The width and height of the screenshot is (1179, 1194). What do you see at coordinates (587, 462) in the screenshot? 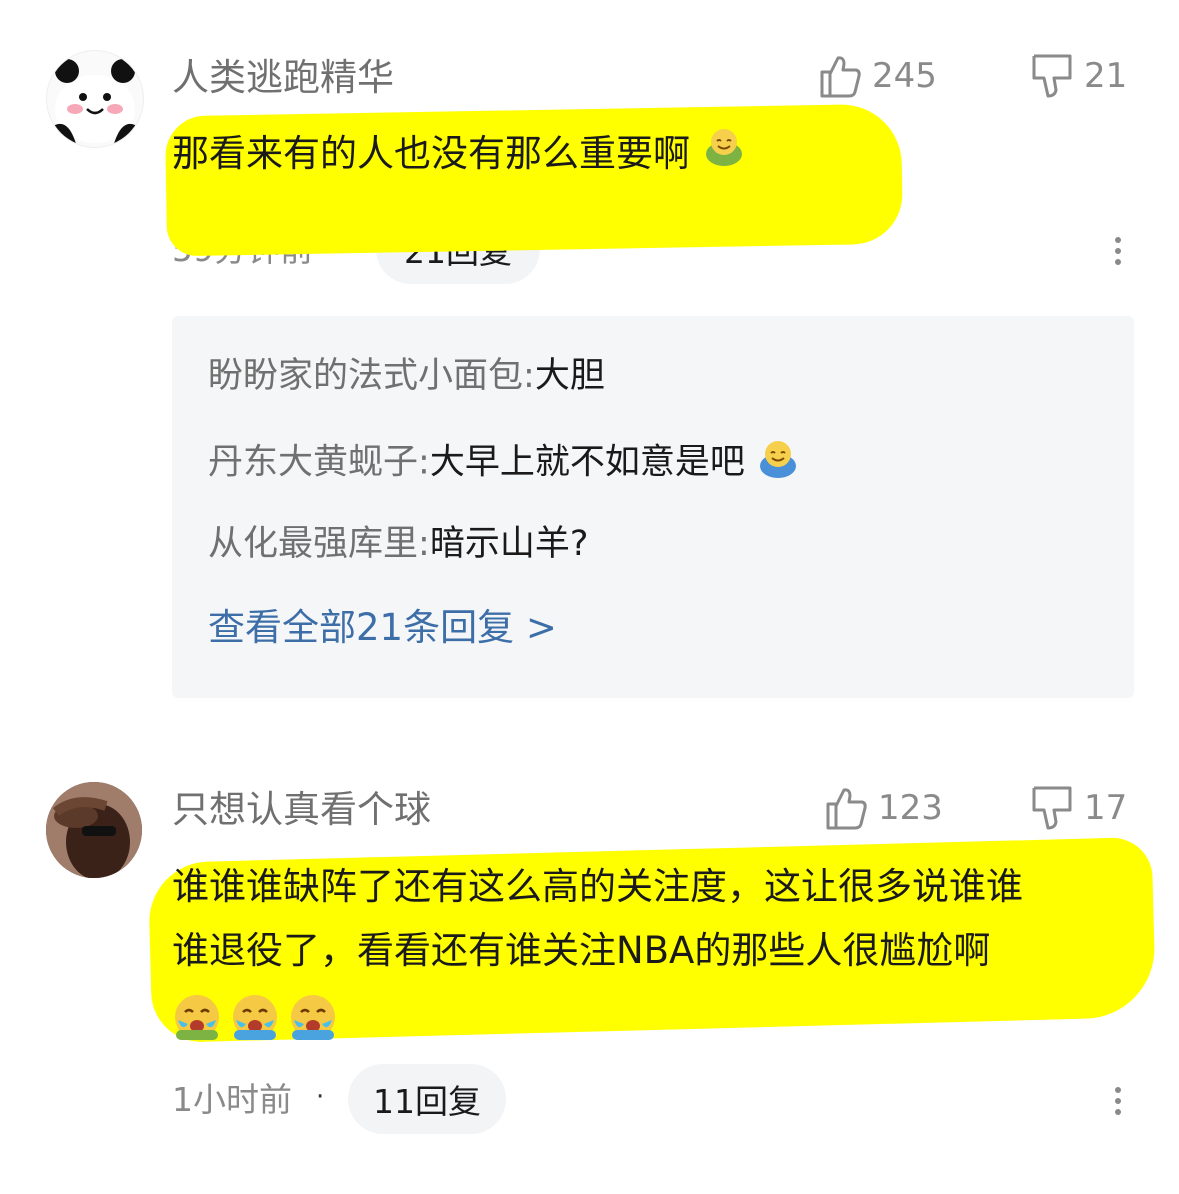
I see `reply-text: 大早上就不如意是吧` at bounding box center [587, 462].